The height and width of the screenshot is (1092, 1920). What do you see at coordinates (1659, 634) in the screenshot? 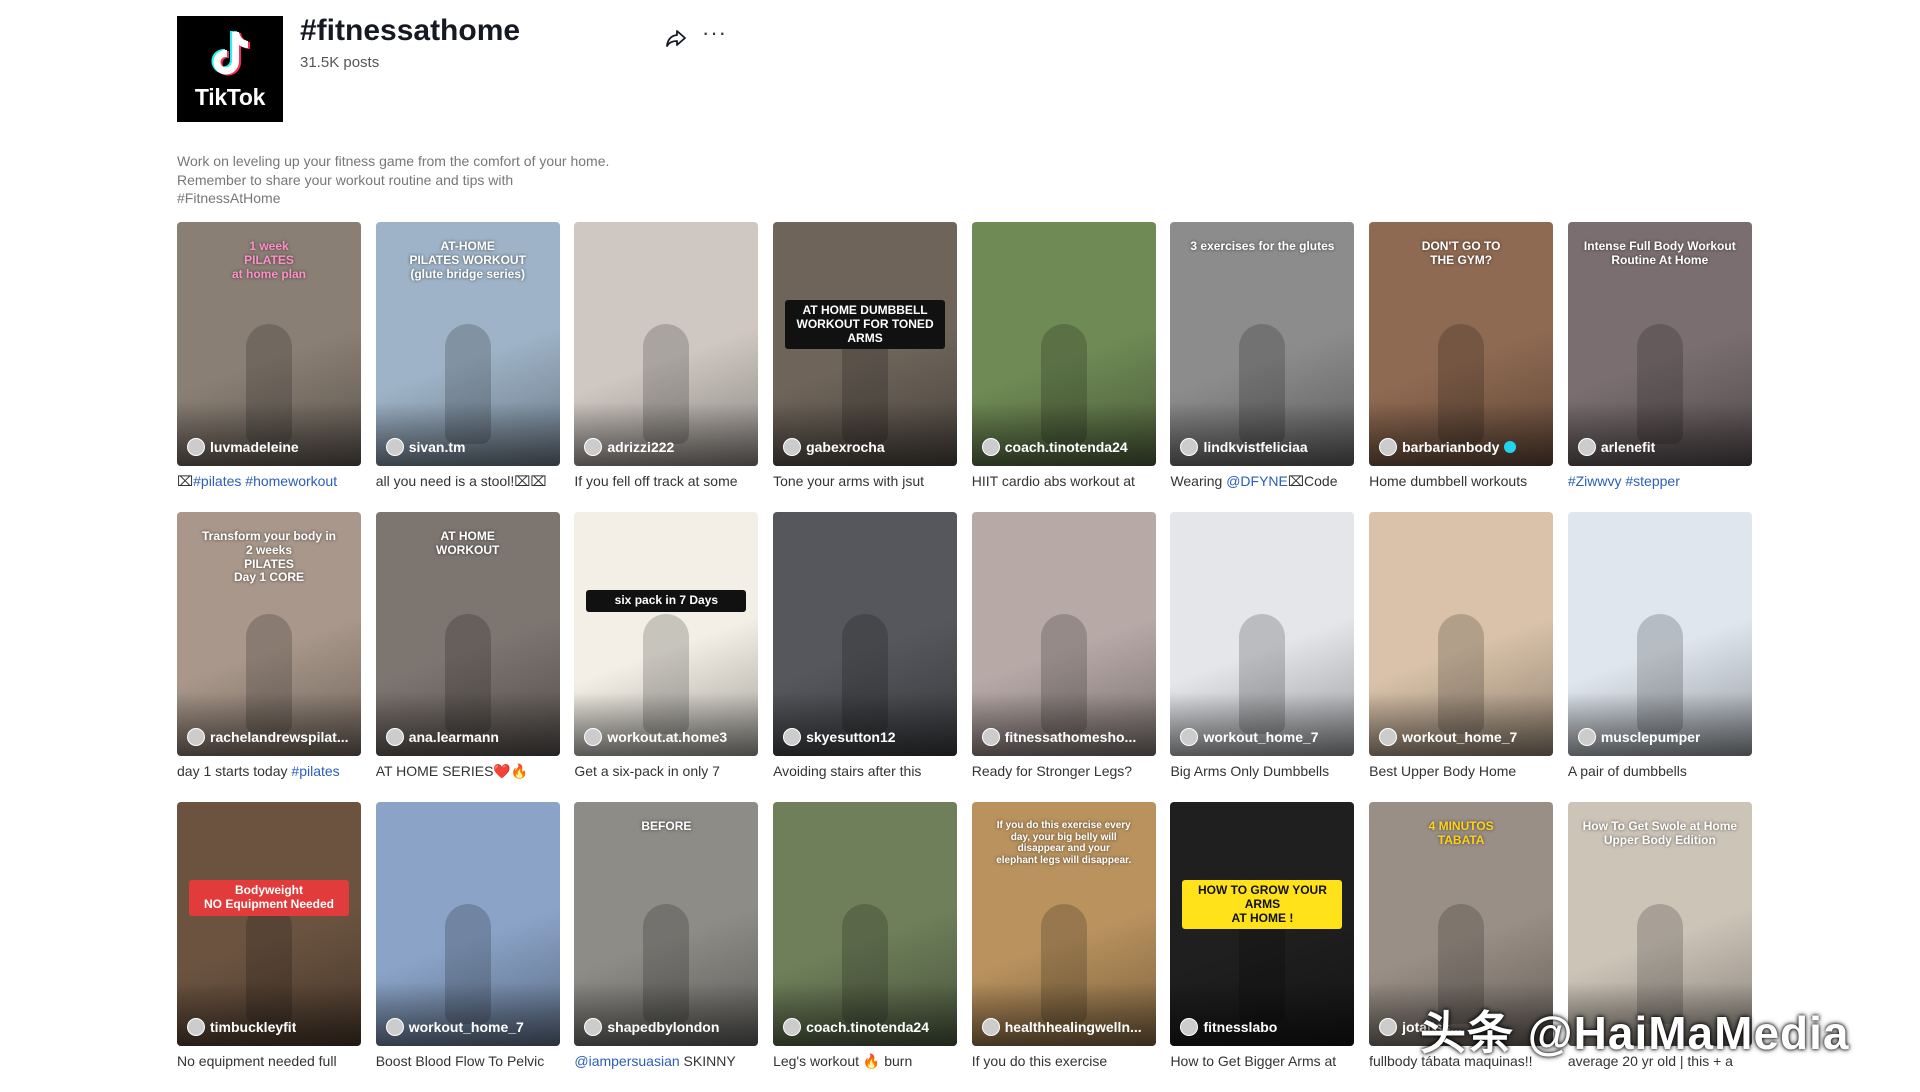
I see `video-thumbnail: musclepumper` at bounding box center [1659, 634].